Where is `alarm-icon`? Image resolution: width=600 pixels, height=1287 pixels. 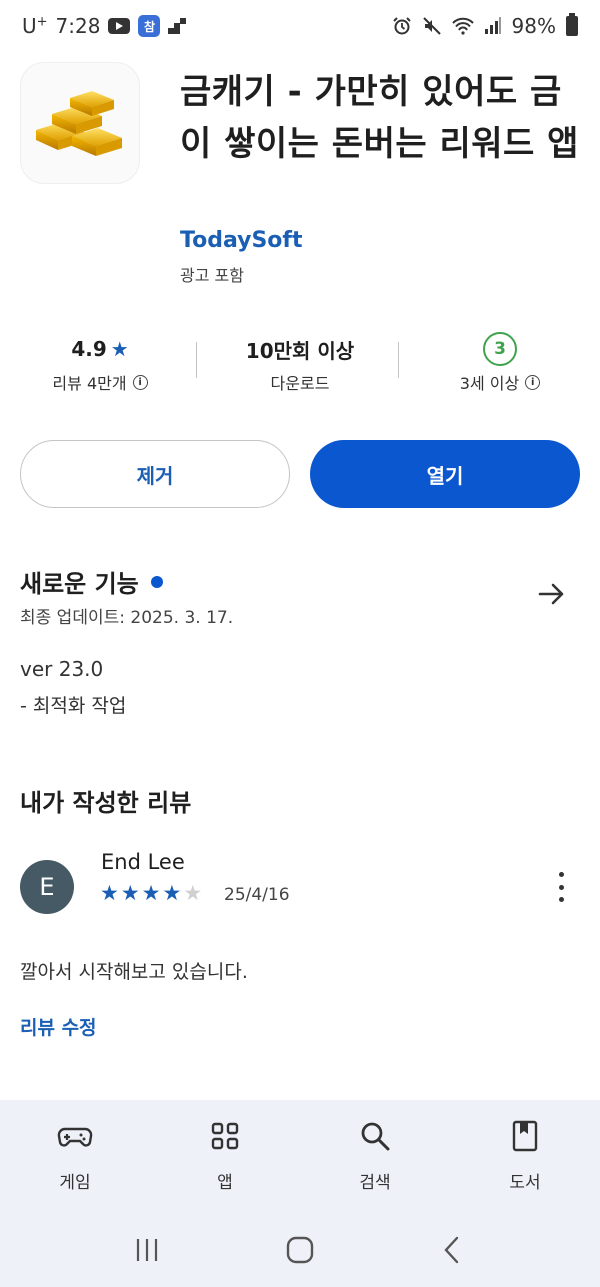 alarm-icon is located at coordinates (401, 26).